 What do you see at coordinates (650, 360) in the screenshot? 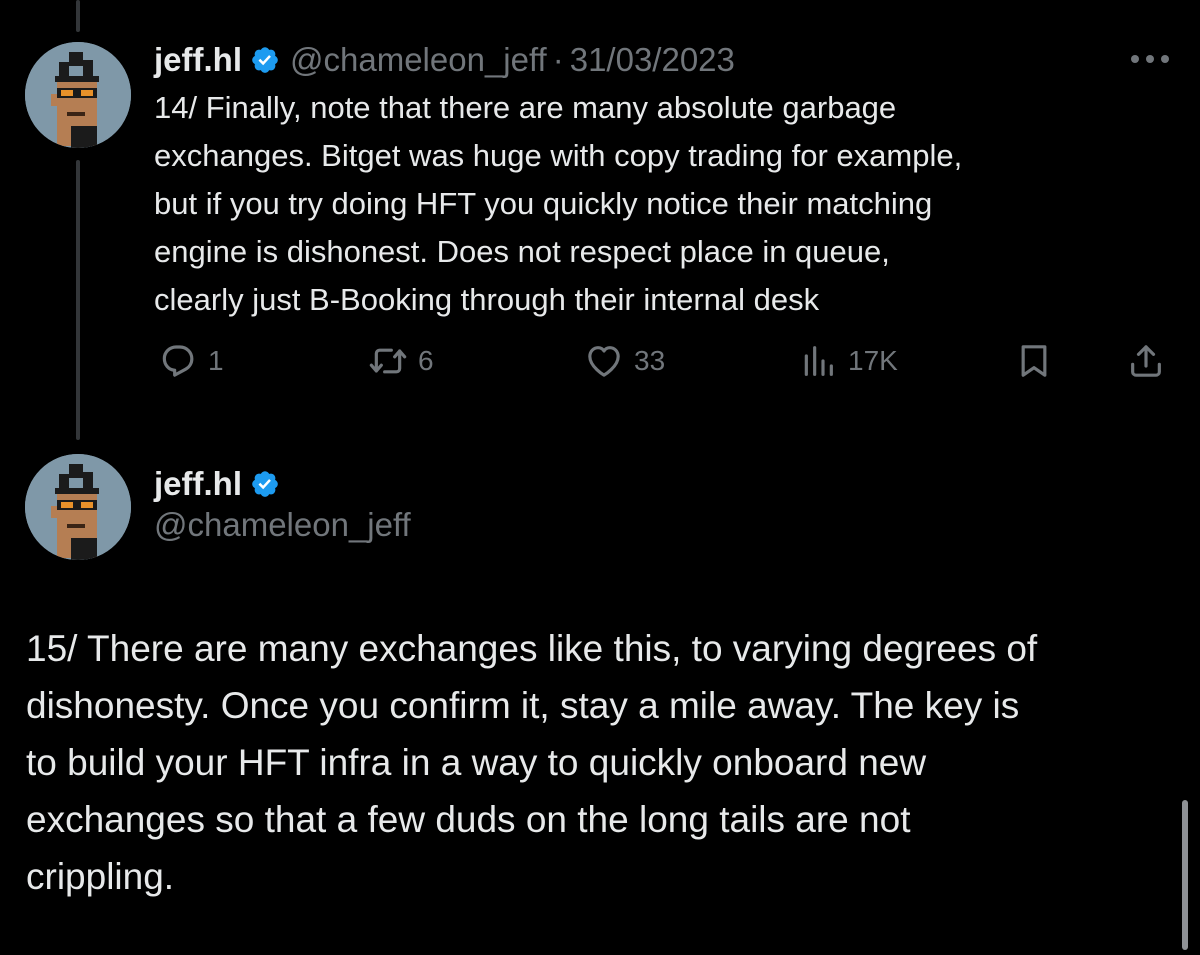
I see `like-count: 33` at bounding box center [650, 360].